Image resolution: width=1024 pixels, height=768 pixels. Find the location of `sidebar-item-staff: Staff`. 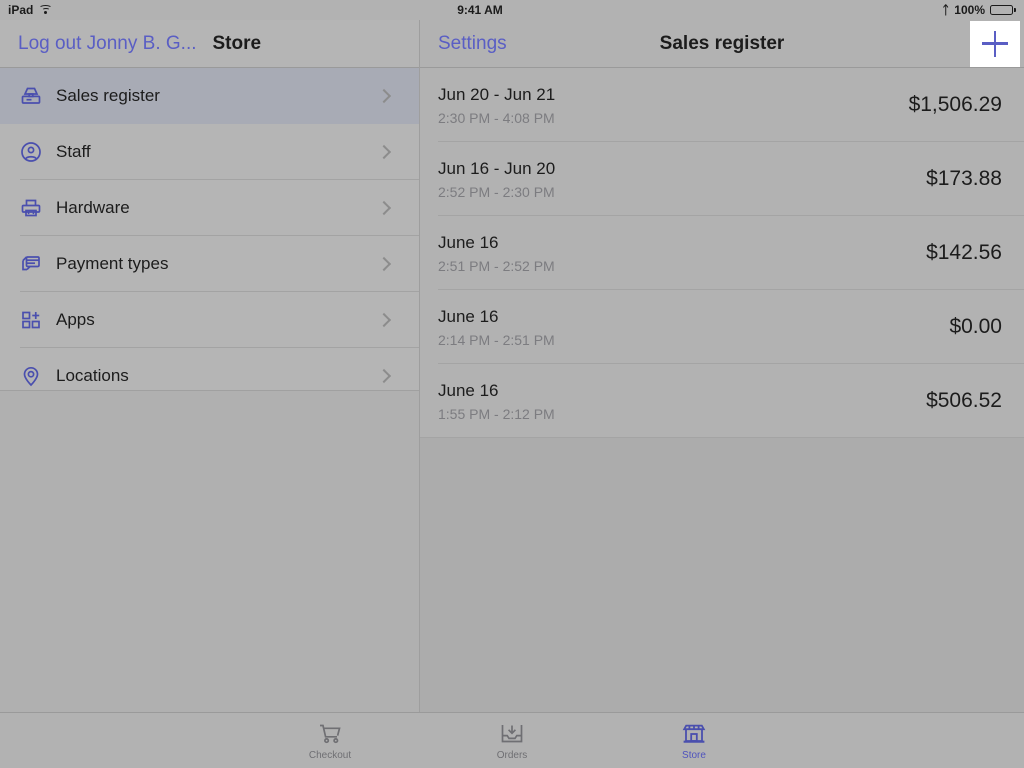

sidebar-item-staff: Staff is located at coordinates (209, 152).